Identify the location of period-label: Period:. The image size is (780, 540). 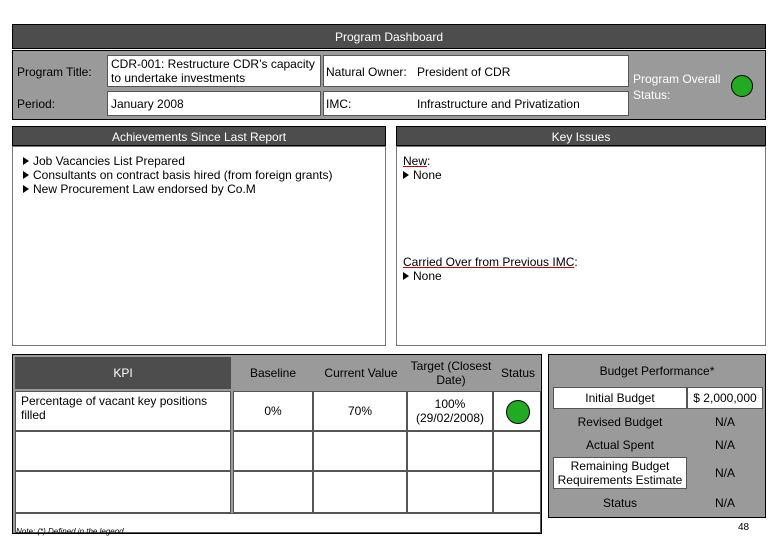
(36, 104).